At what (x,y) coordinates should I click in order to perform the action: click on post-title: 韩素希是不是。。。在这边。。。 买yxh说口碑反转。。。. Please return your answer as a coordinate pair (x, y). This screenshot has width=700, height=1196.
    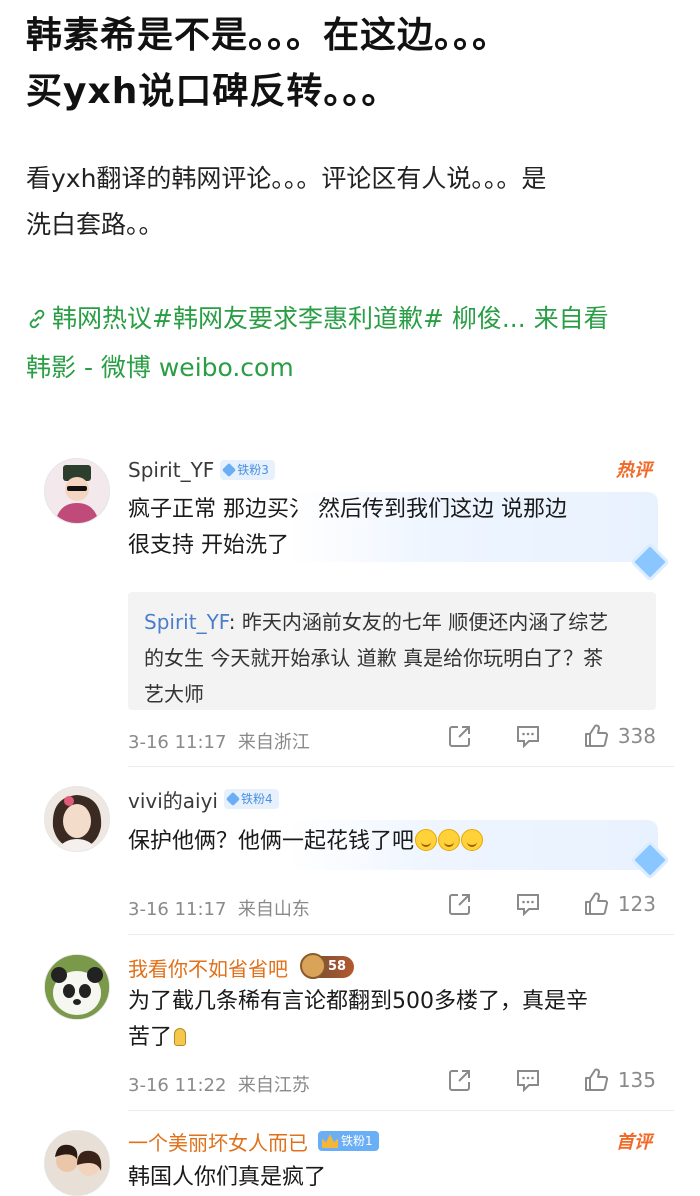
    Looking at the image, I should click on (351, 64).